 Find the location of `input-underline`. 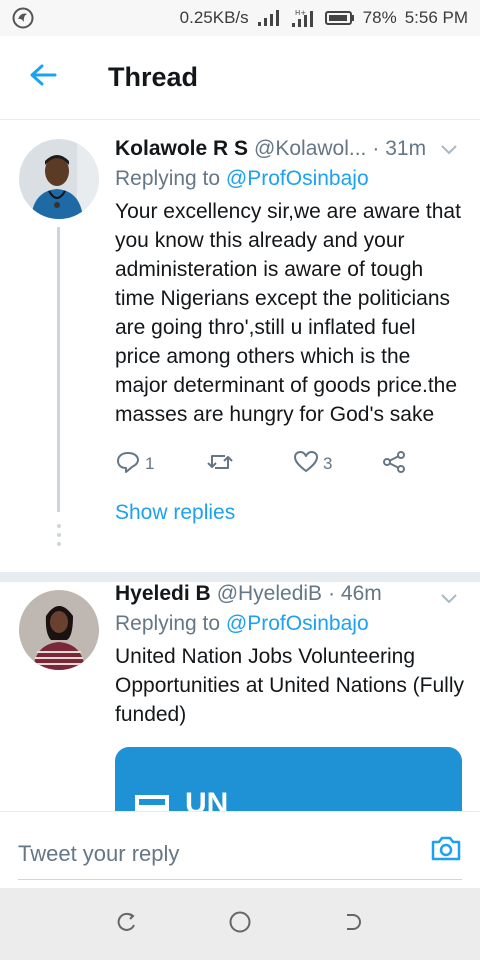

input-underline is located at coordinates (240, 879).